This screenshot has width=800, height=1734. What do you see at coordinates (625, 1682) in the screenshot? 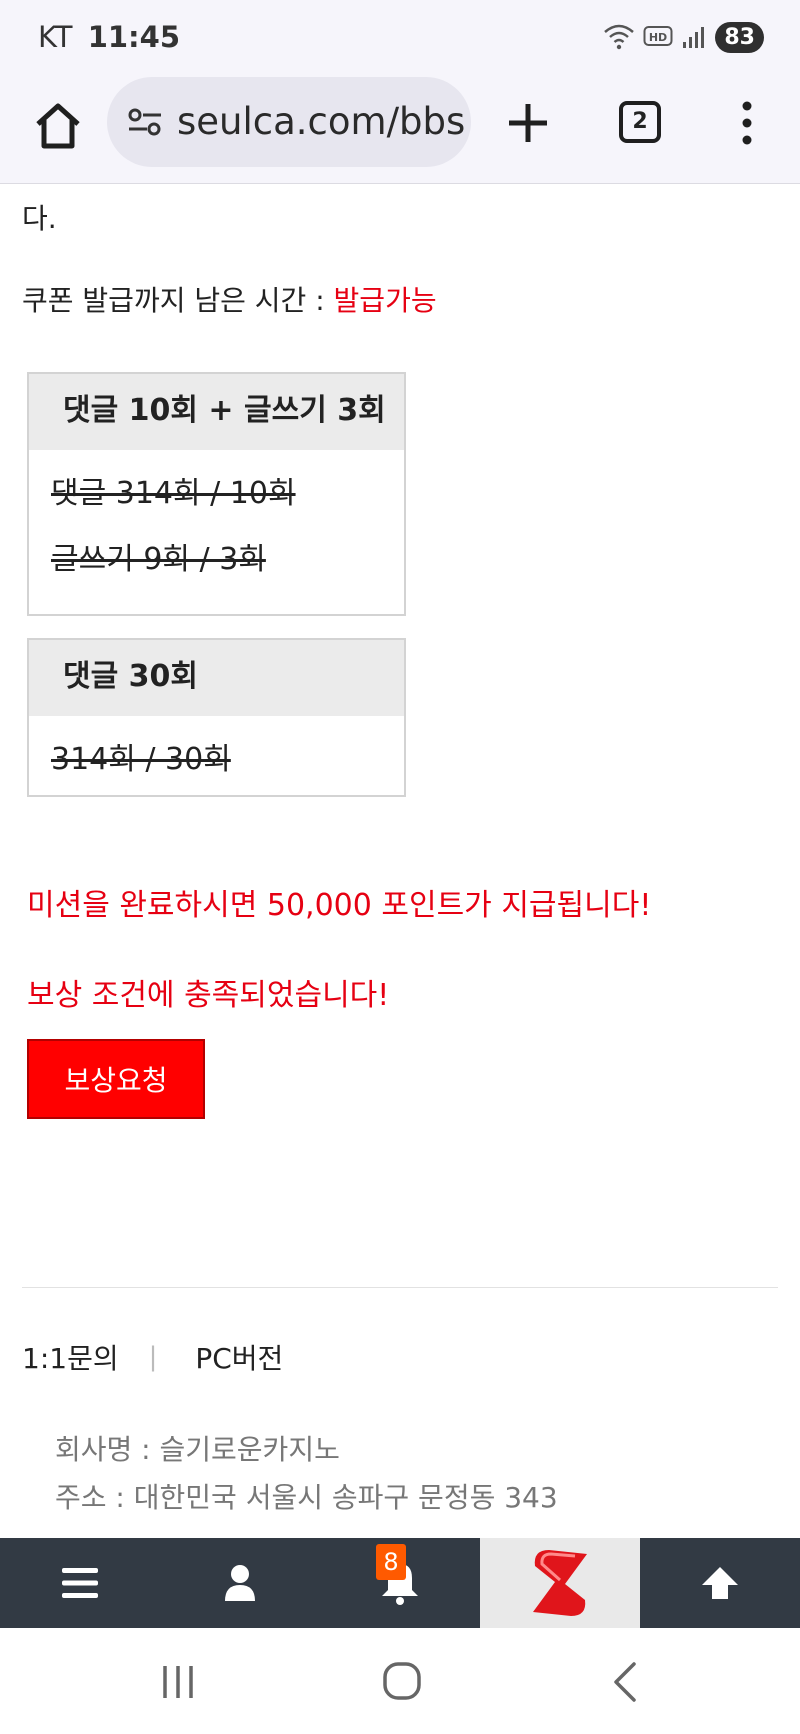
I see `back-icon` at bounding box center [625, 1682].